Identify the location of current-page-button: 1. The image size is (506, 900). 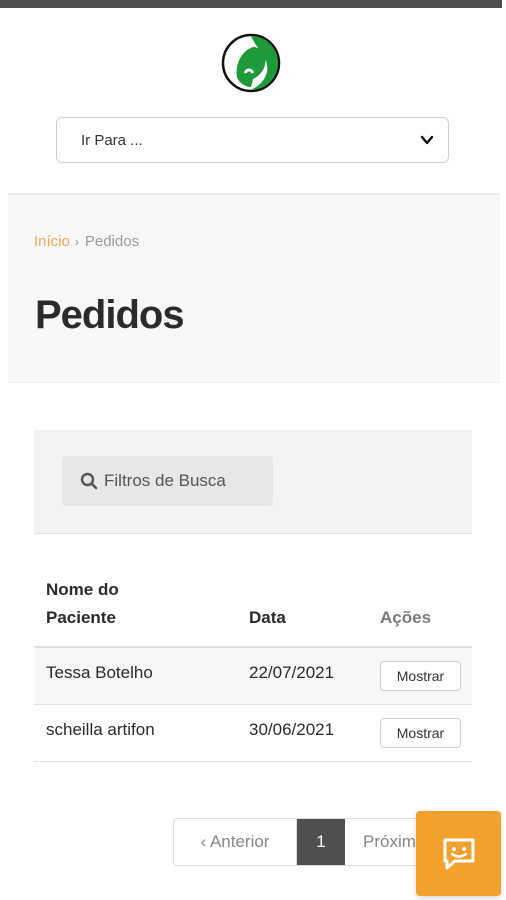
(321, 842).